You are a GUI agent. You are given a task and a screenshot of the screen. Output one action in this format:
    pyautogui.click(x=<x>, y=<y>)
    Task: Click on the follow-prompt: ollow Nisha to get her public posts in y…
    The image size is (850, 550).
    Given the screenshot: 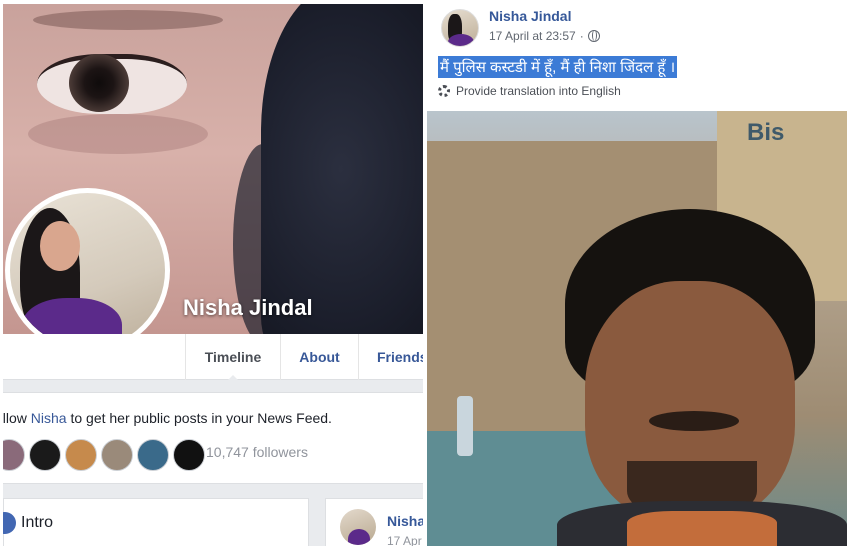 What is the action you would take?
    pyautogui.click(x=167, y=418)
    